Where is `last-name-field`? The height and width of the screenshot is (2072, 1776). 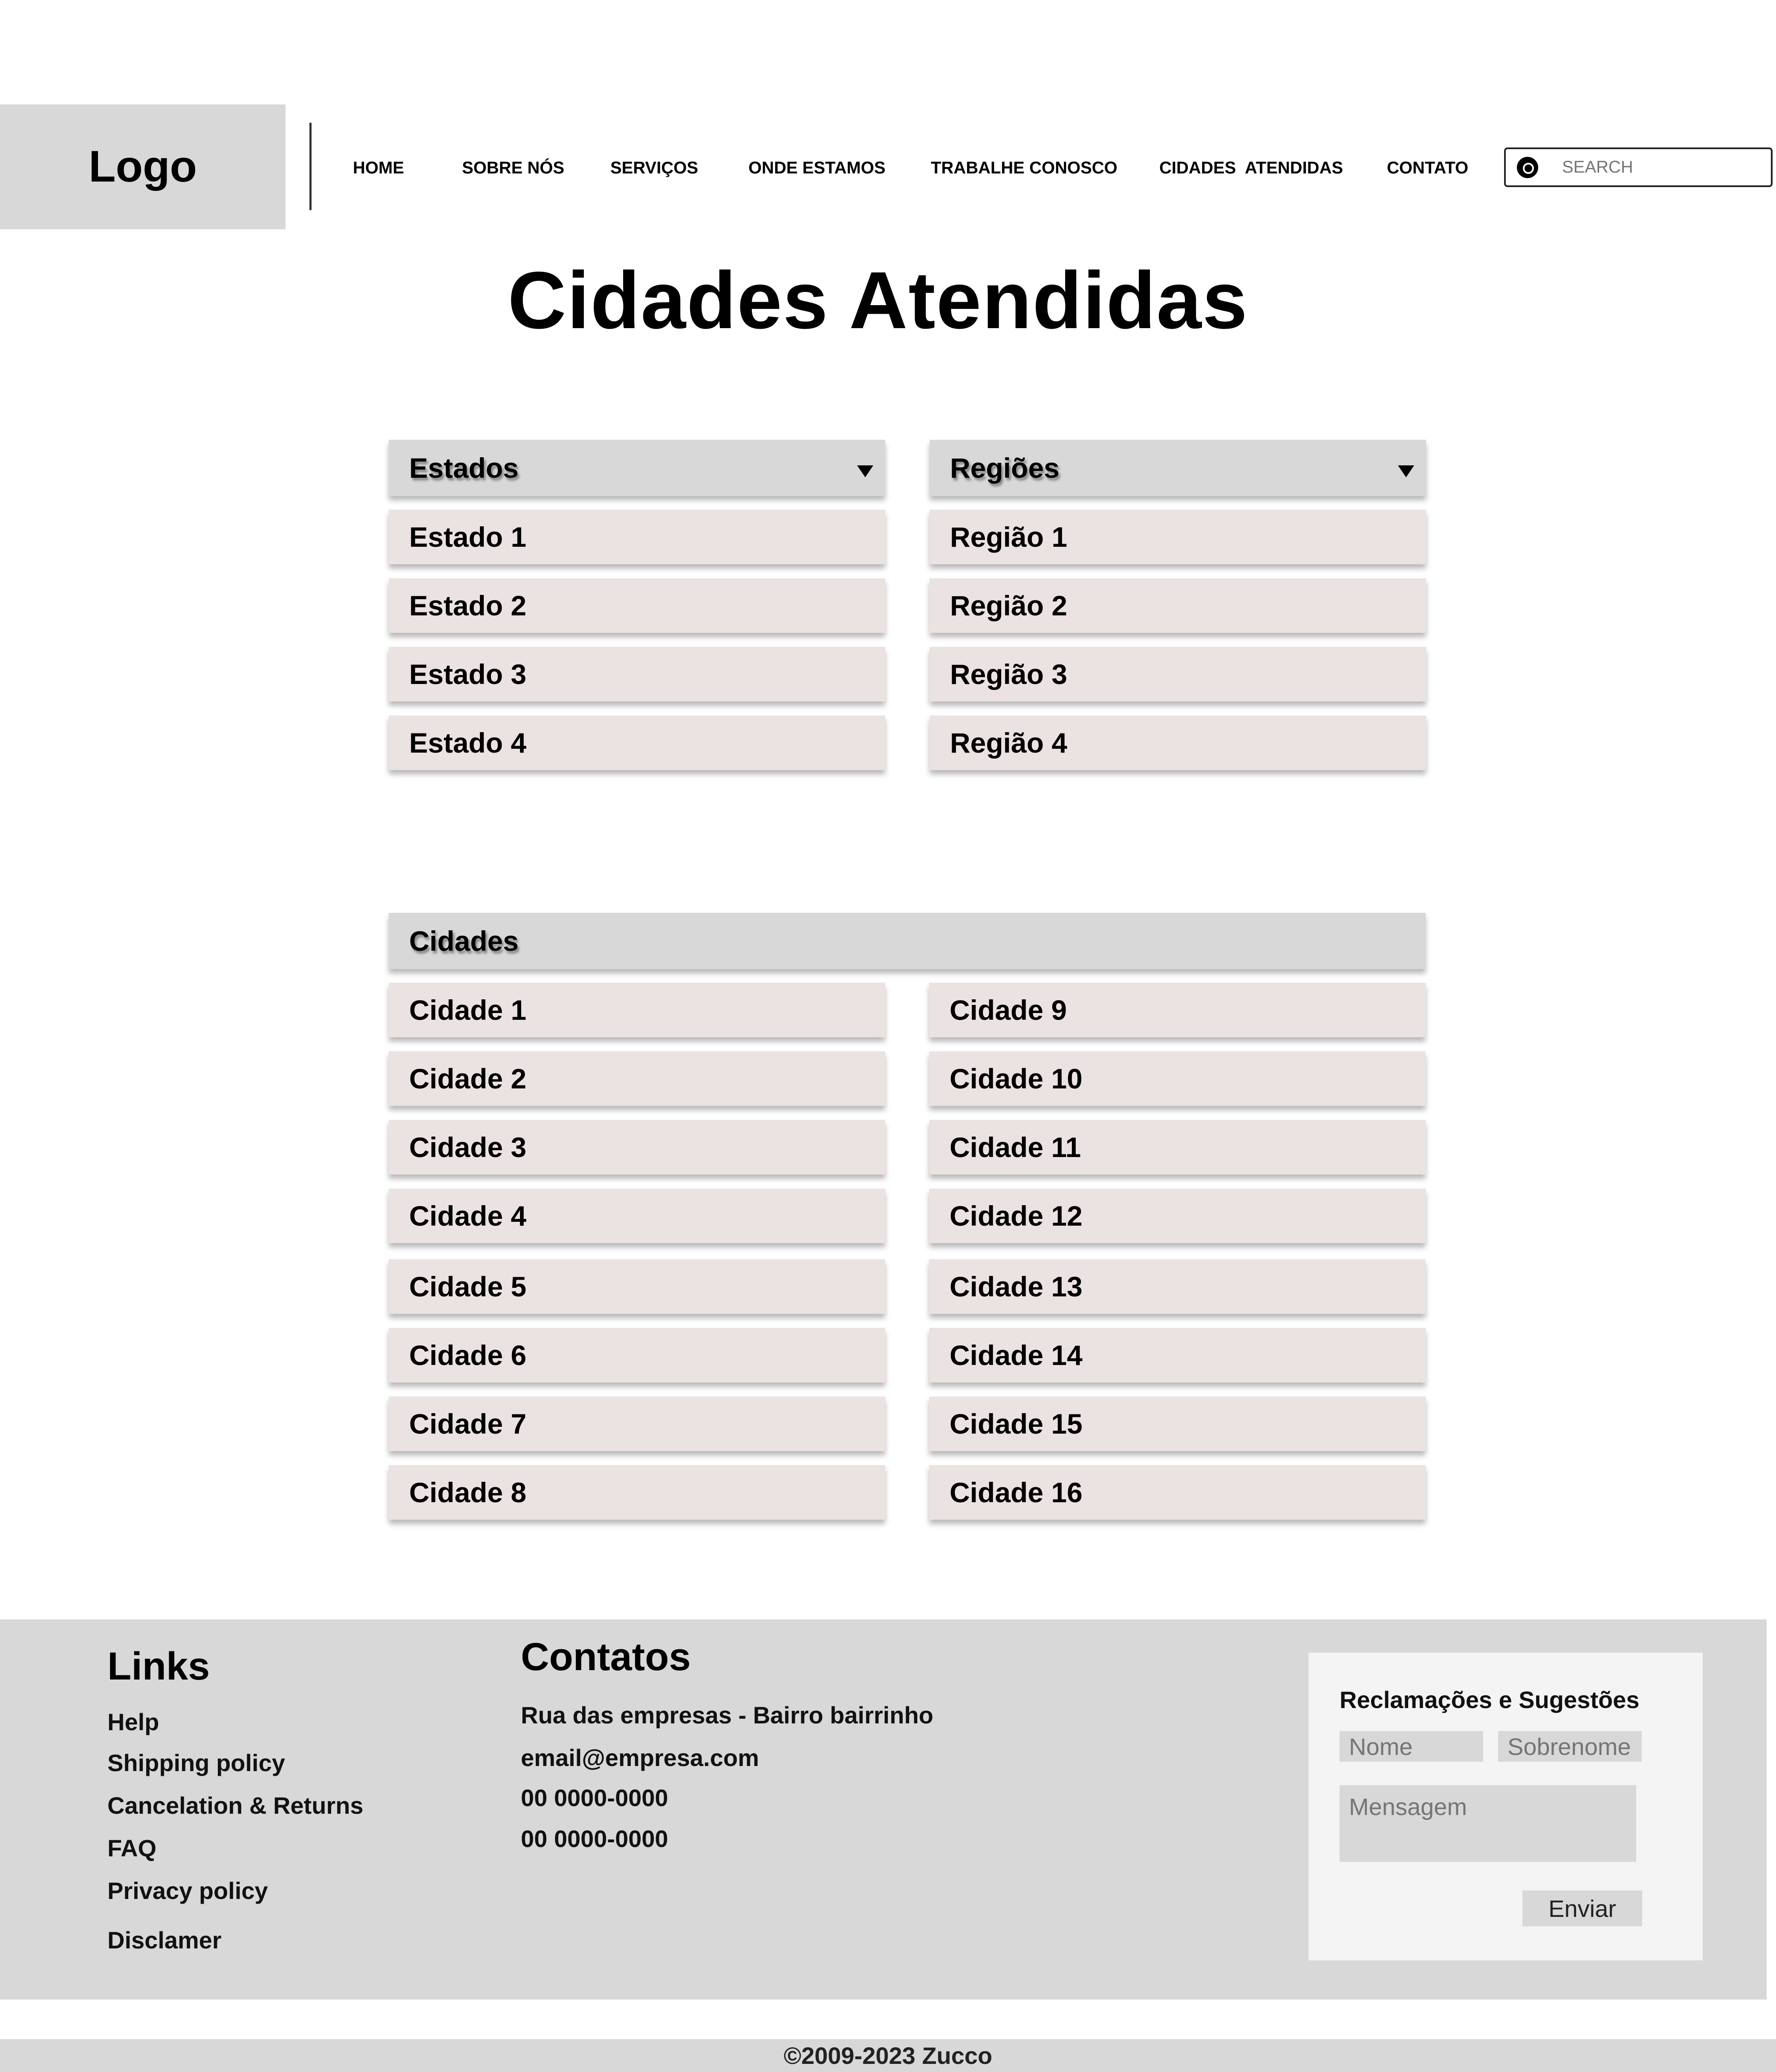
last-name-field is located at coordinates (1570, 1746).